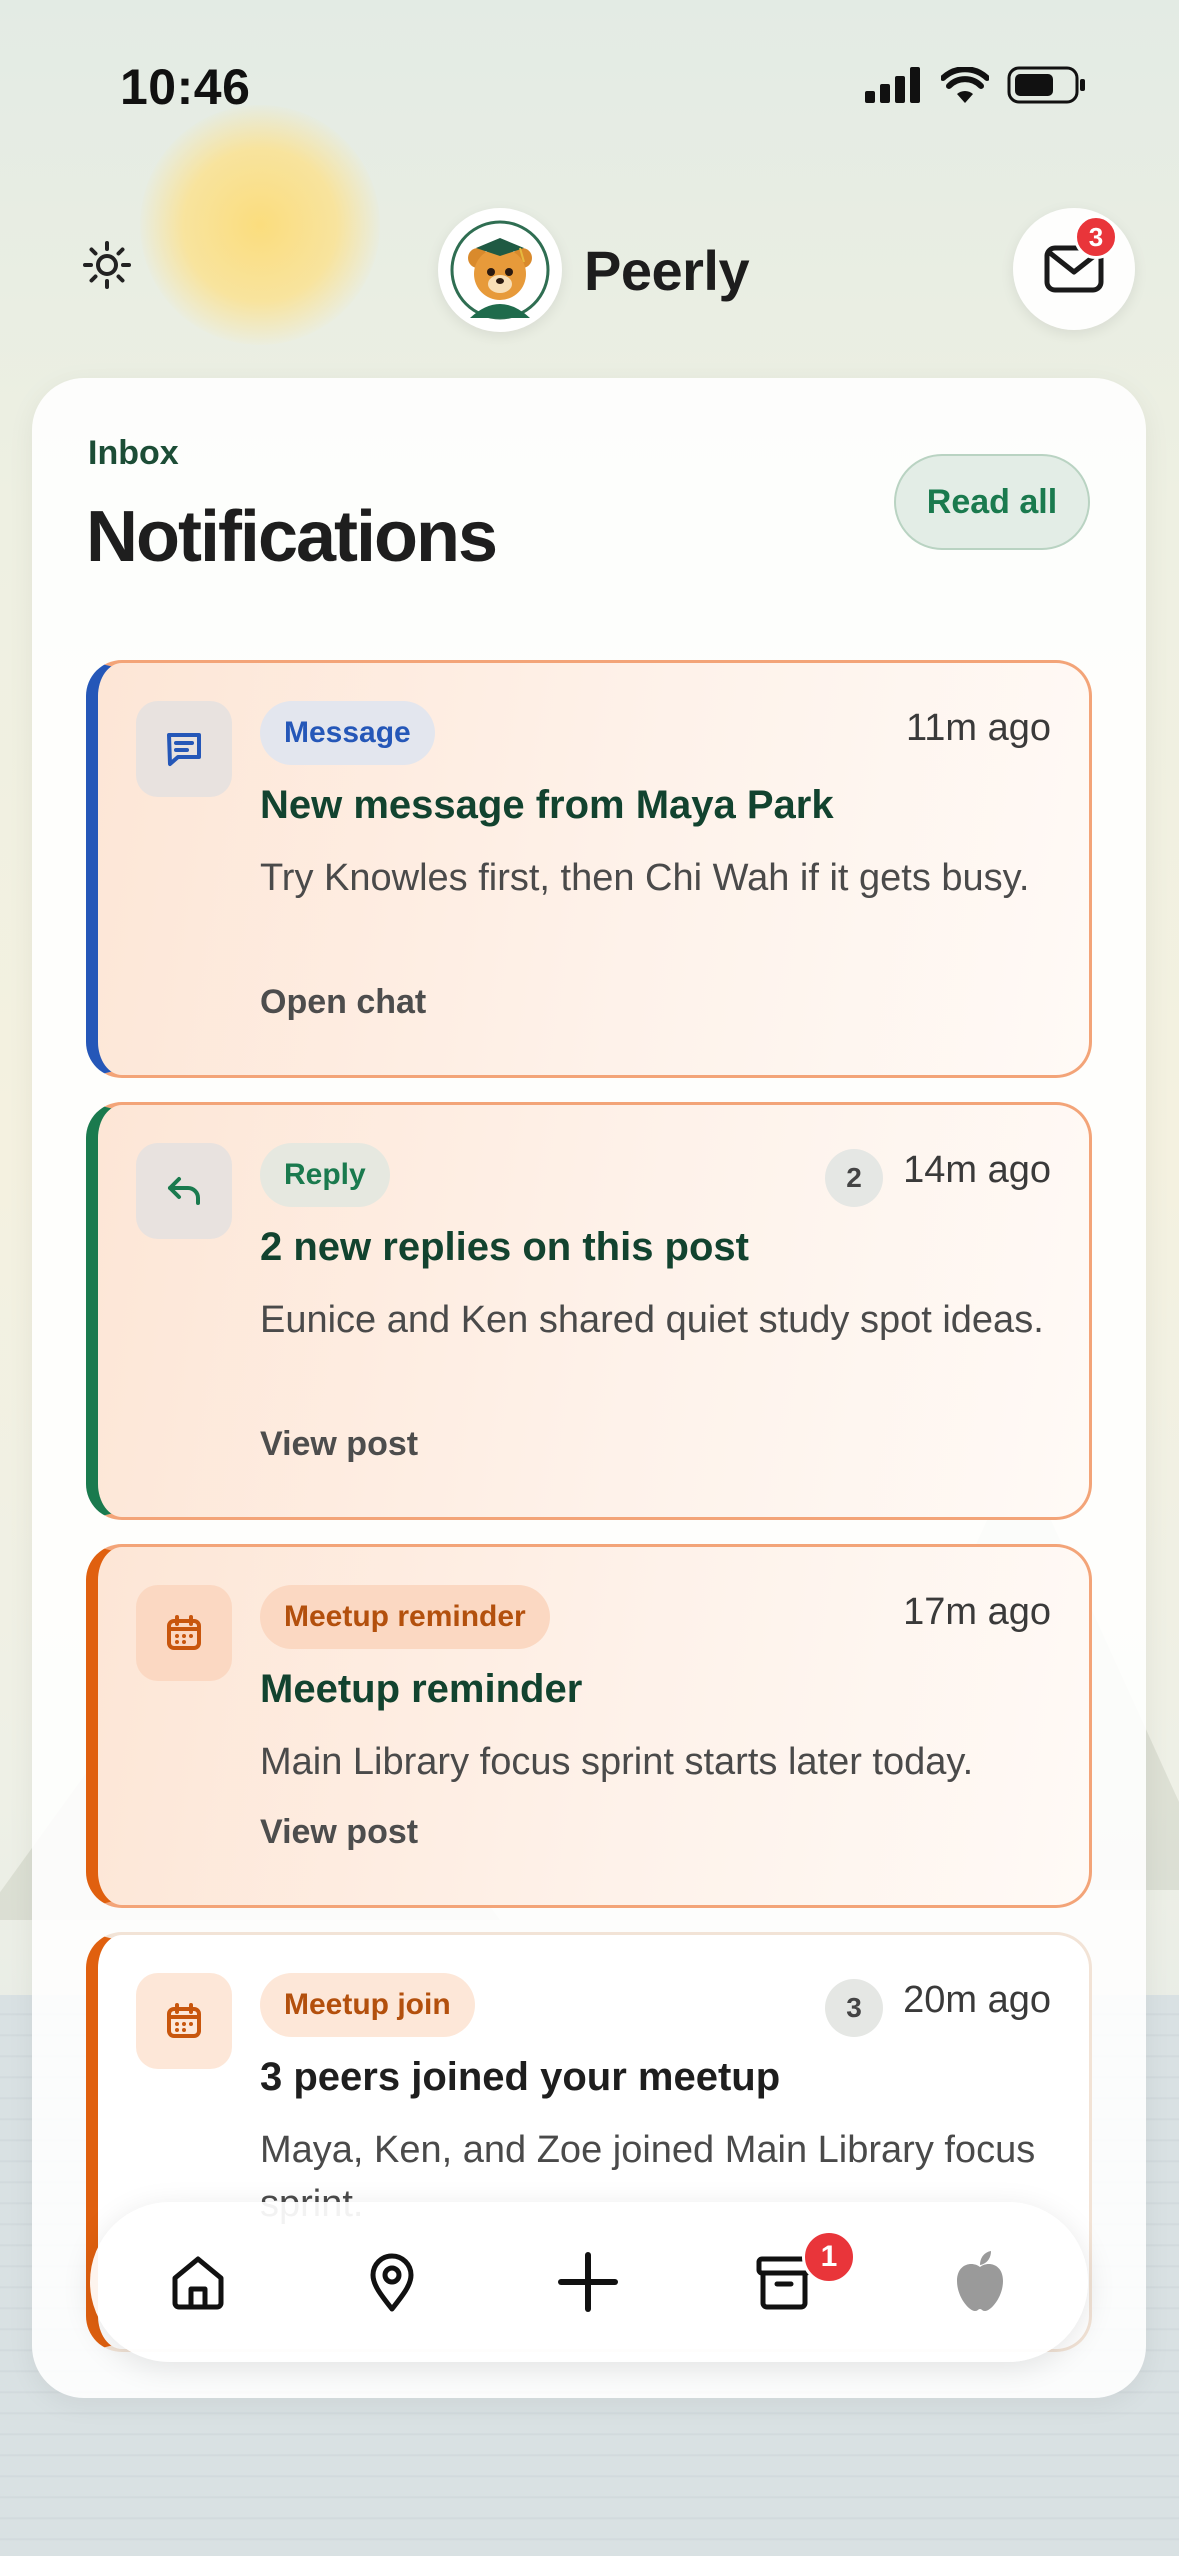 Image resolution: width=1179 pixels, height=2556 pixels. What do you see at coordinates (520, 2077) in the screenshot?
I see `notification-title: 3 peers joined your meetup` at bounding box center [520, 2077].